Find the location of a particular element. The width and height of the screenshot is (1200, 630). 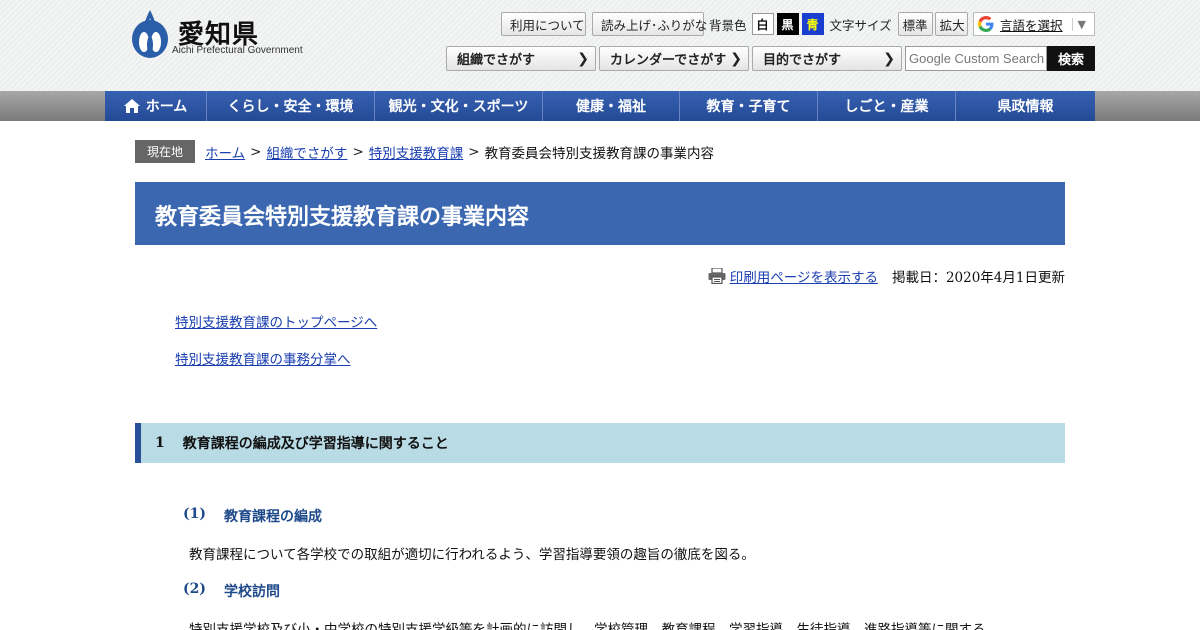

bg-color-label: 背景色 is located at coordinates (728, 25).